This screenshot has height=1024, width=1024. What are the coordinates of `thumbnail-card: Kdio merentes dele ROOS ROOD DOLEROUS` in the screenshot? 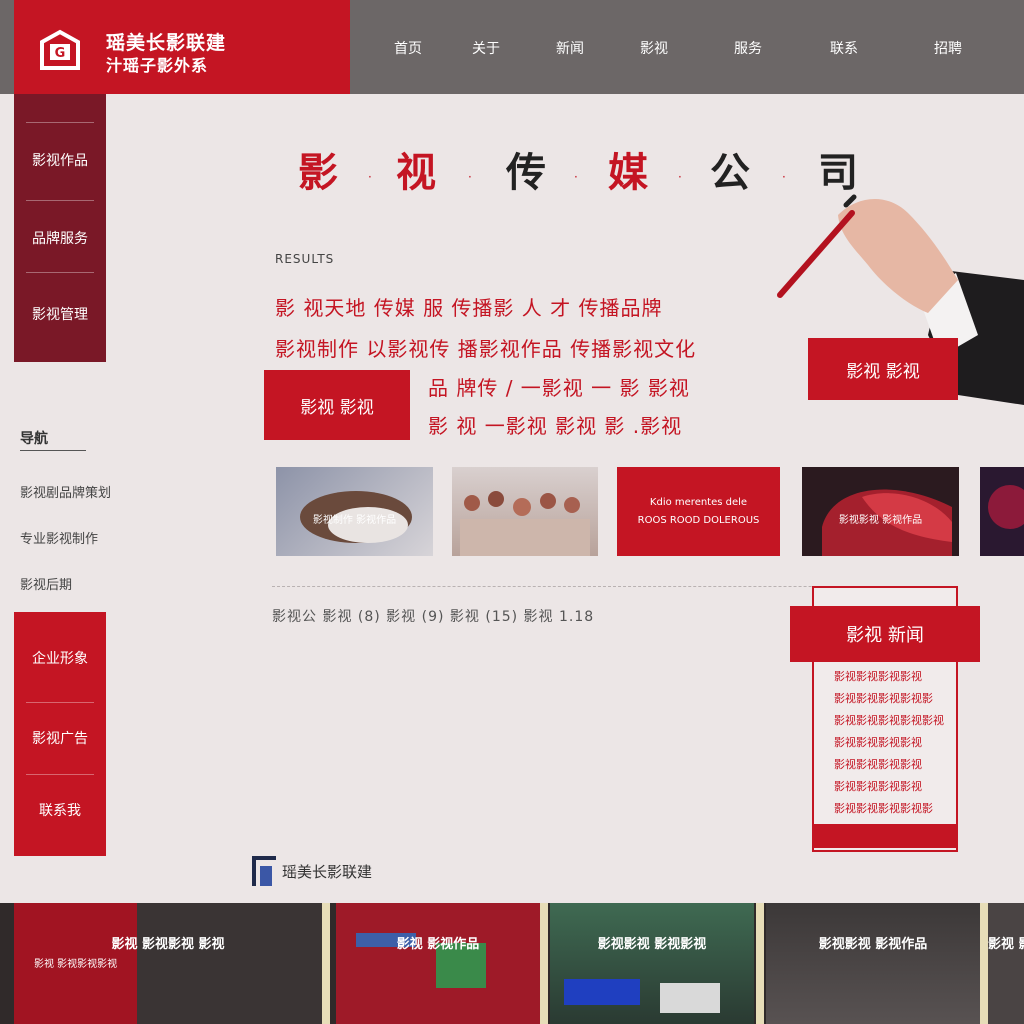 It's located at (698, 511).